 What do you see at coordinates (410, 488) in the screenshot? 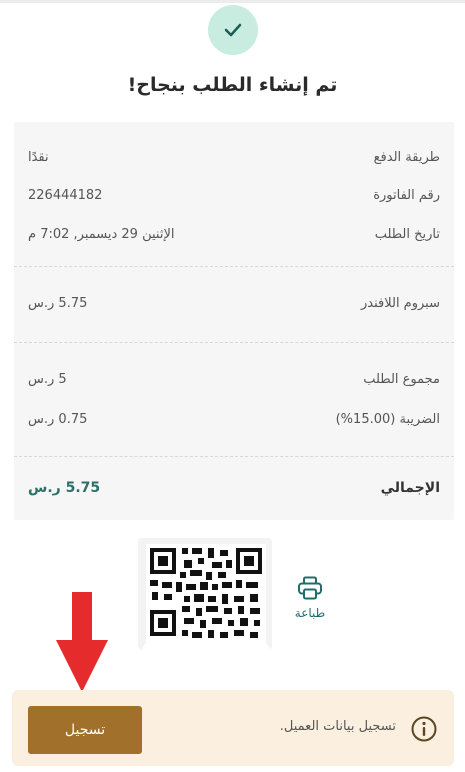
I see `total-label: الإجمالي` at bounding box center [410, 488].